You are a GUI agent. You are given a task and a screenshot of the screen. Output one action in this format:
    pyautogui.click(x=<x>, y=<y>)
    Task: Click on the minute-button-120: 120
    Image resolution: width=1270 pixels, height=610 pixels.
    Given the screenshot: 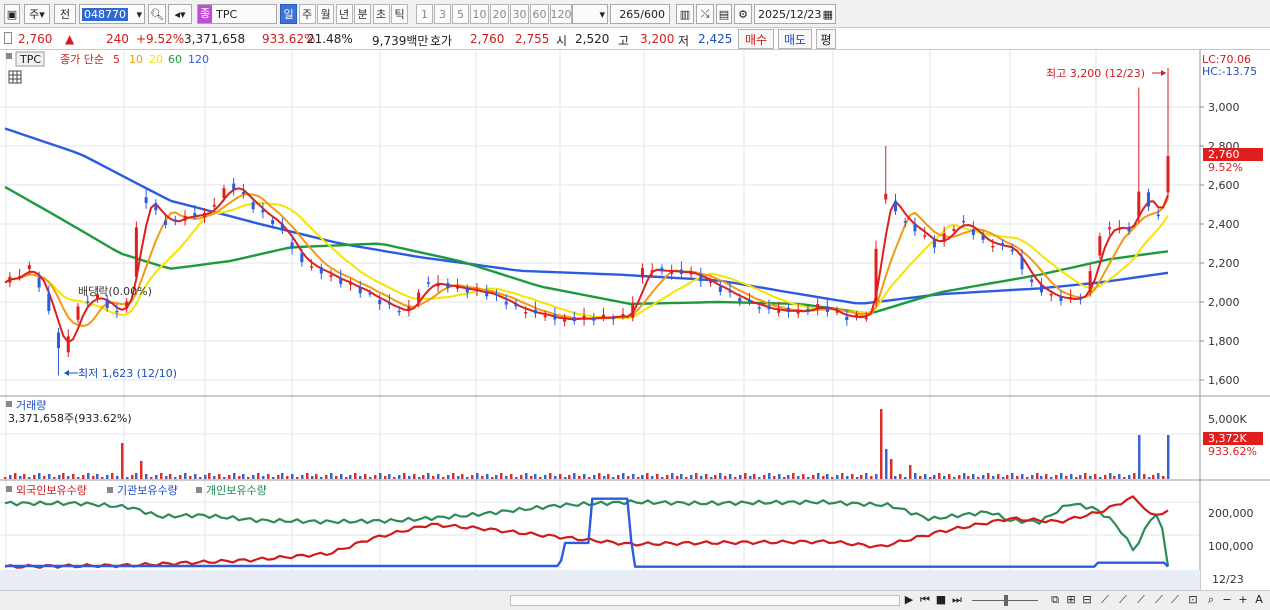 What is the action you would take?
    pyautogui.click(x=561, y=14)
    